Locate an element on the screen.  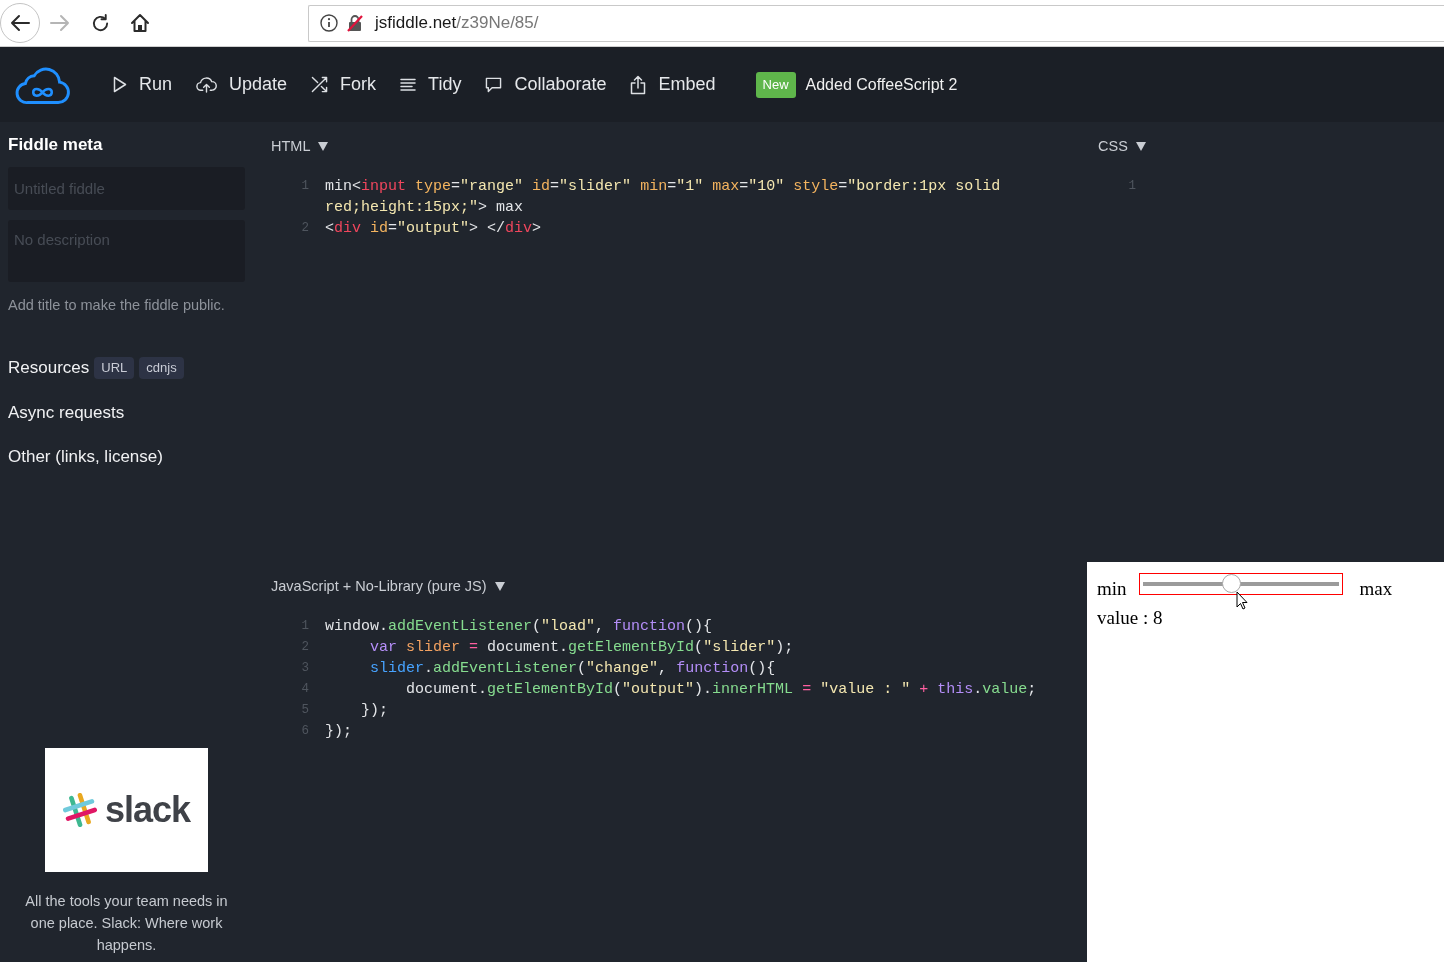
sidebar-section-link: Resources is located at coordinates (49, 368).